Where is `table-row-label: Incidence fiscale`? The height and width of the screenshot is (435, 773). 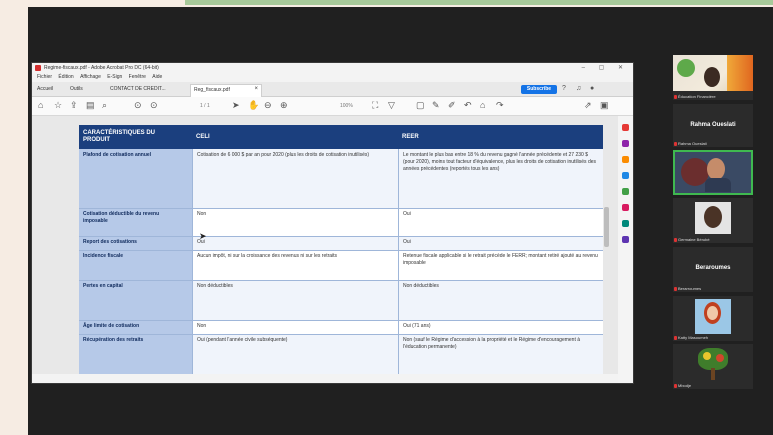
table-row-label: Incidence fiscale is located at coordinates (103, 256).